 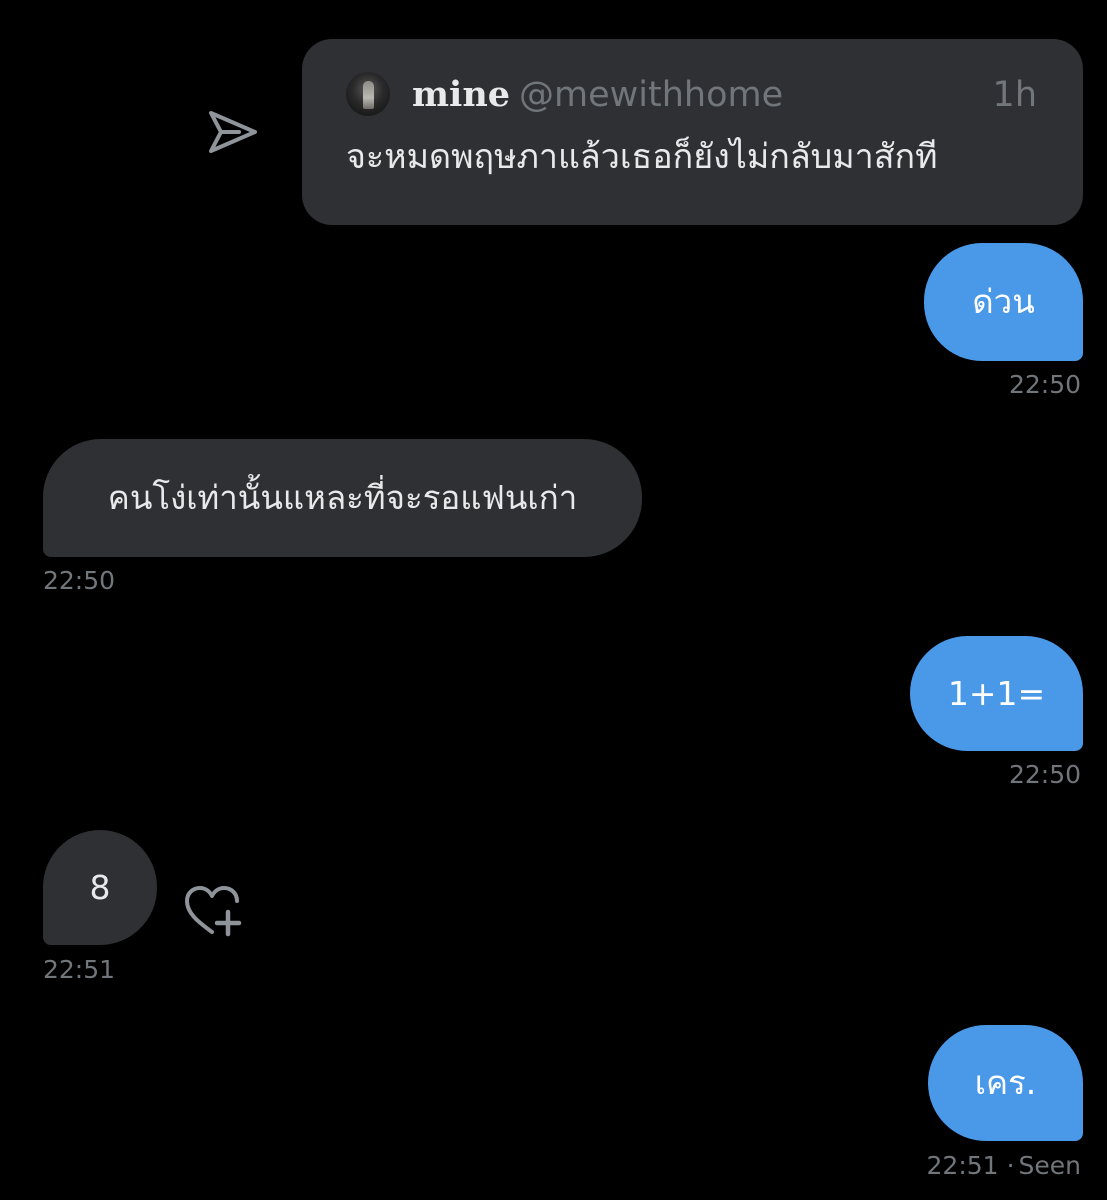 I want to click on tweet-text: จะหมดพฤษภาแล้วเธอก็ยังไม่กลับมาสักที, so click(x=642, y=157).